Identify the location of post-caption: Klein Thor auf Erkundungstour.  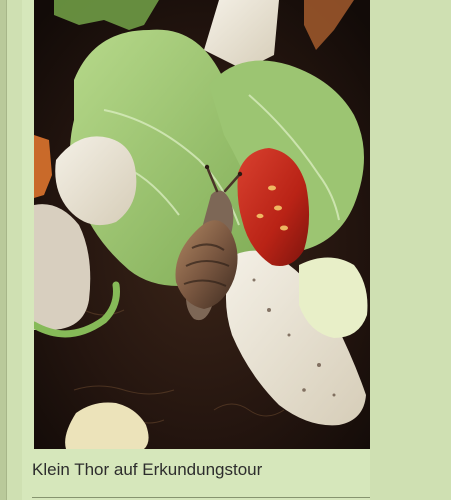
(147, 469).